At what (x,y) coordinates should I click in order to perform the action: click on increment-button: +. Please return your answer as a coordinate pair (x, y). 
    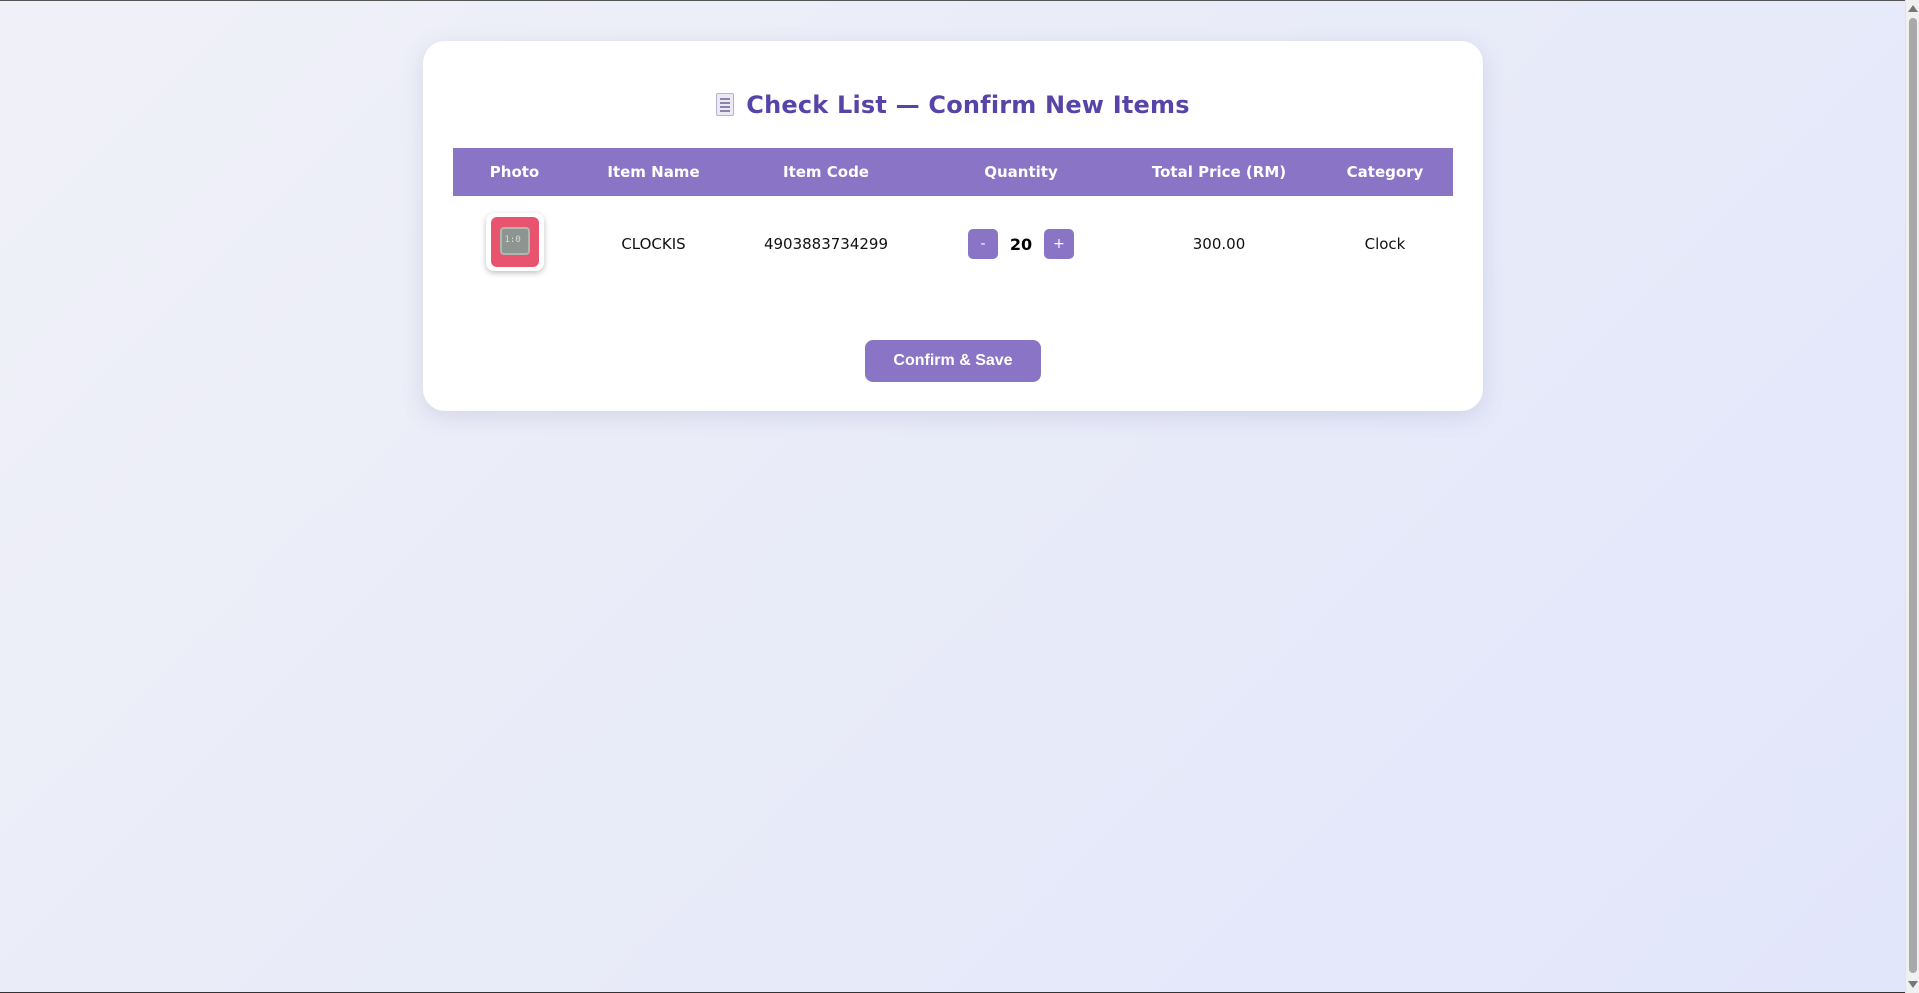
    Looking at the image, I should click on (1059, 244).